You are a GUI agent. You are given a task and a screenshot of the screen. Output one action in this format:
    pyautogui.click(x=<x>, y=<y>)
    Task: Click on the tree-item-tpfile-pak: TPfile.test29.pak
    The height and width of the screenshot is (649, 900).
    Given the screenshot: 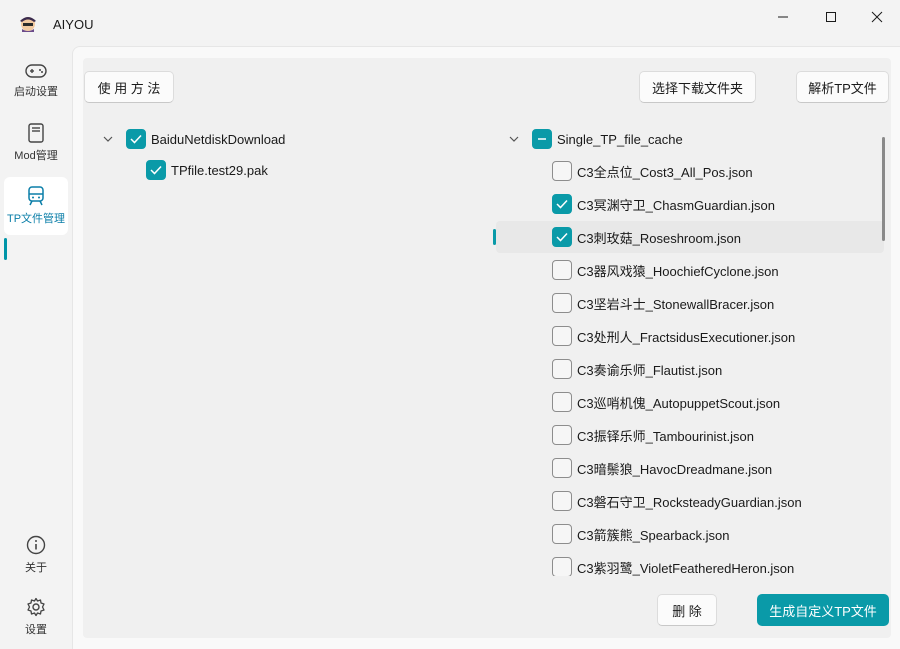 What is the action you would take?
    pyautogui.click(x=207, y=170)
    